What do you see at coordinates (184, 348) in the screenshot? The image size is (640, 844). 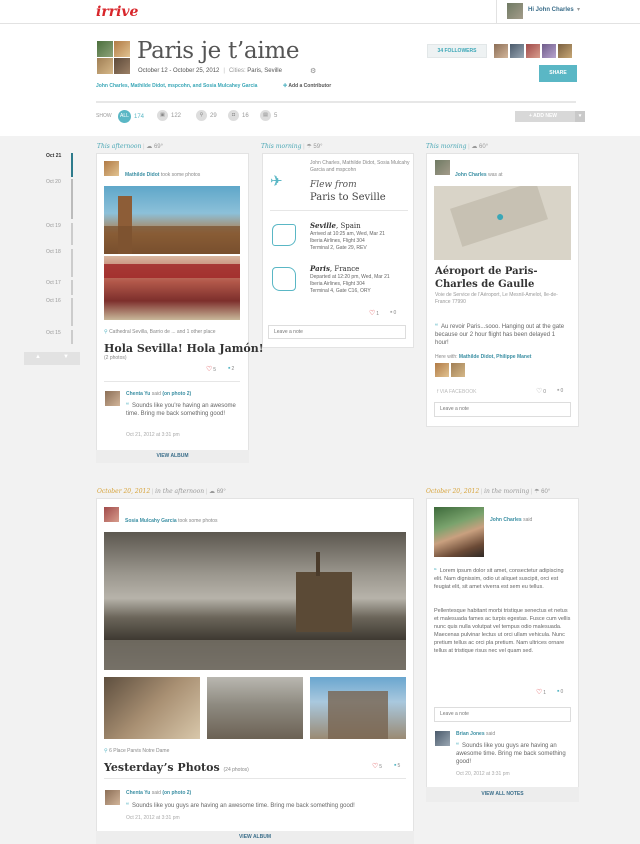 I see `post-title: Hola Sevilla! Hola Jamón!` at bounding box center [184, 348].